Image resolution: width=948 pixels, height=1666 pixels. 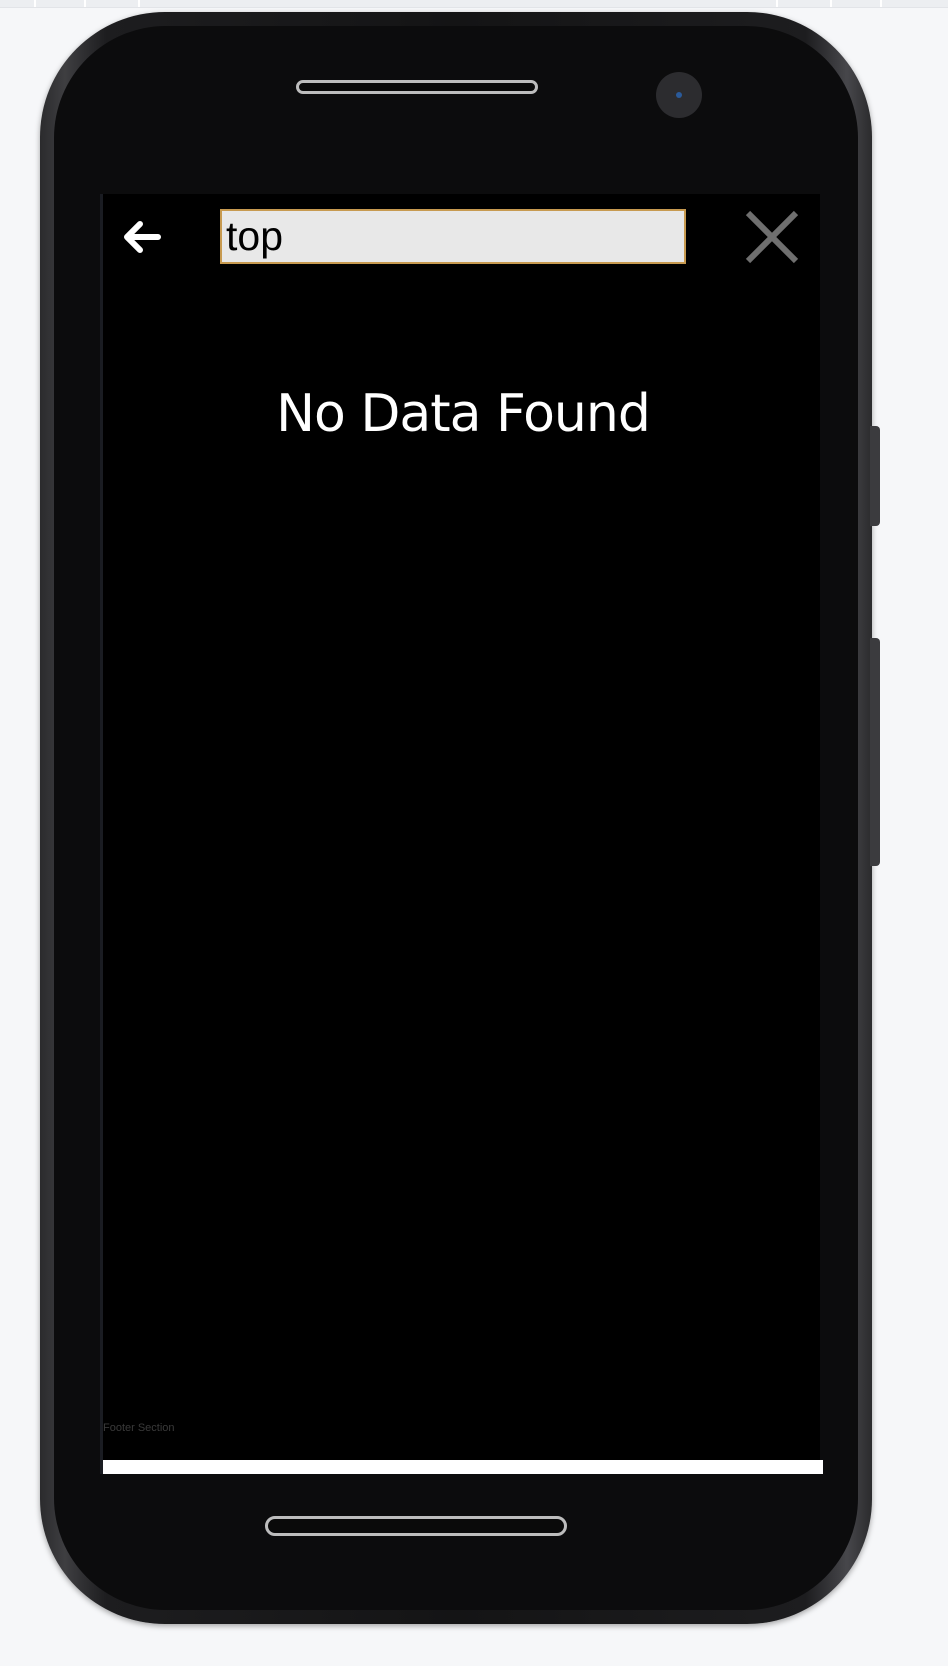 I want to click on arrow-left-icon, so click(x=142, y=237).